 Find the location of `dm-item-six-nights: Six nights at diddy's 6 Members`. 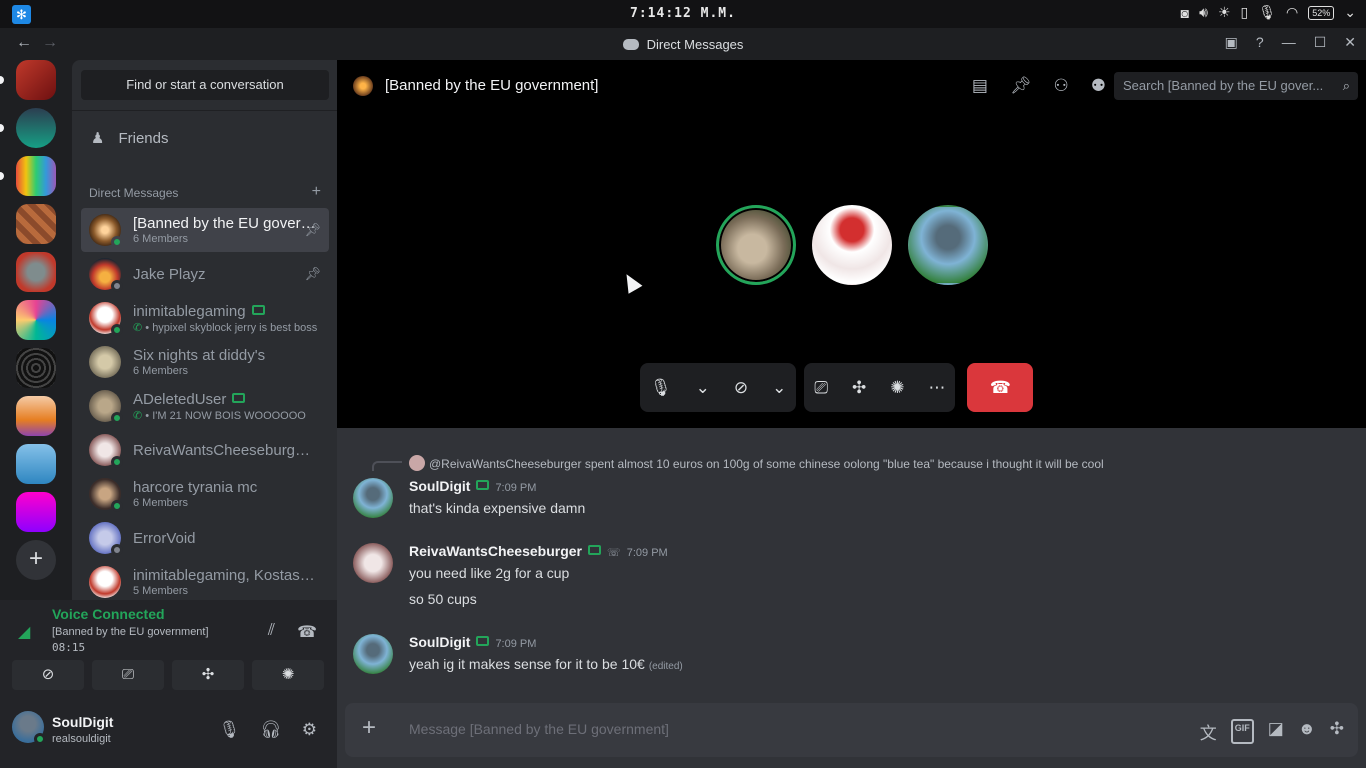

dm-item-six-nights: Six nights at diddy's 6 Members is located at coordinates (205, 362).